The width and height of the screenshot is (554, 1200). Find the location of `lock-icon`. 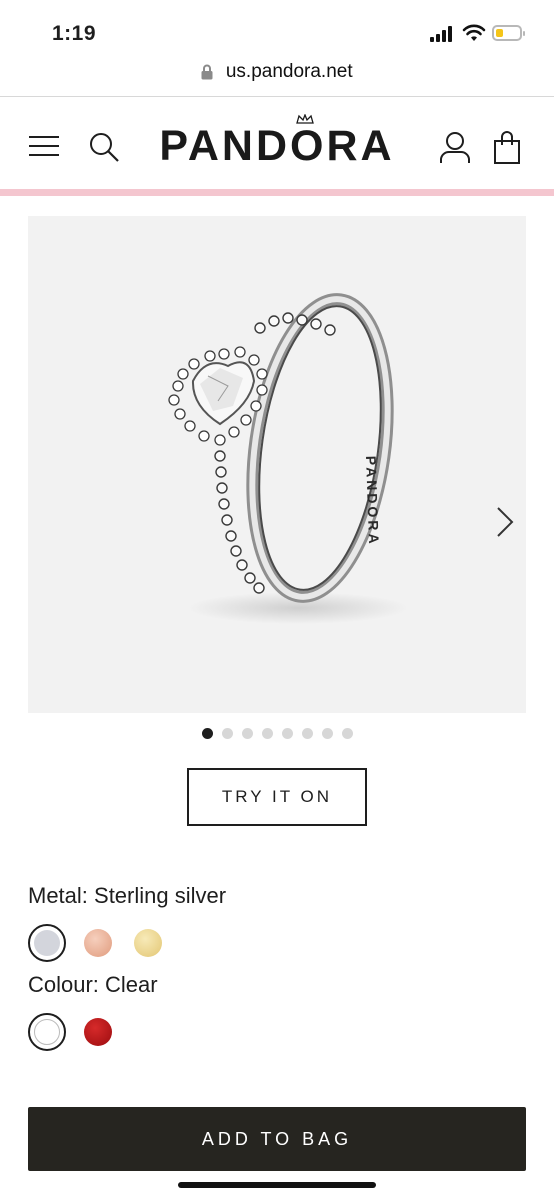

lock-icon is located at coordinates (207, 72).